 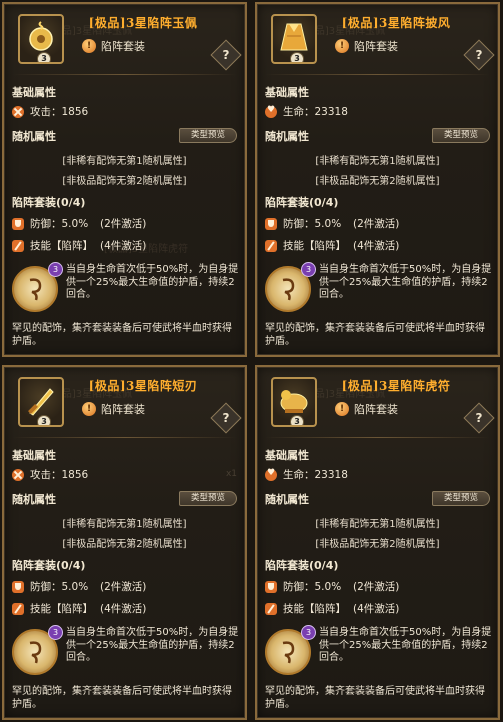 What do you see at coordinates (18, 111) in the screenshot?
I see `attack-icon` at bounding box center [18, 111].